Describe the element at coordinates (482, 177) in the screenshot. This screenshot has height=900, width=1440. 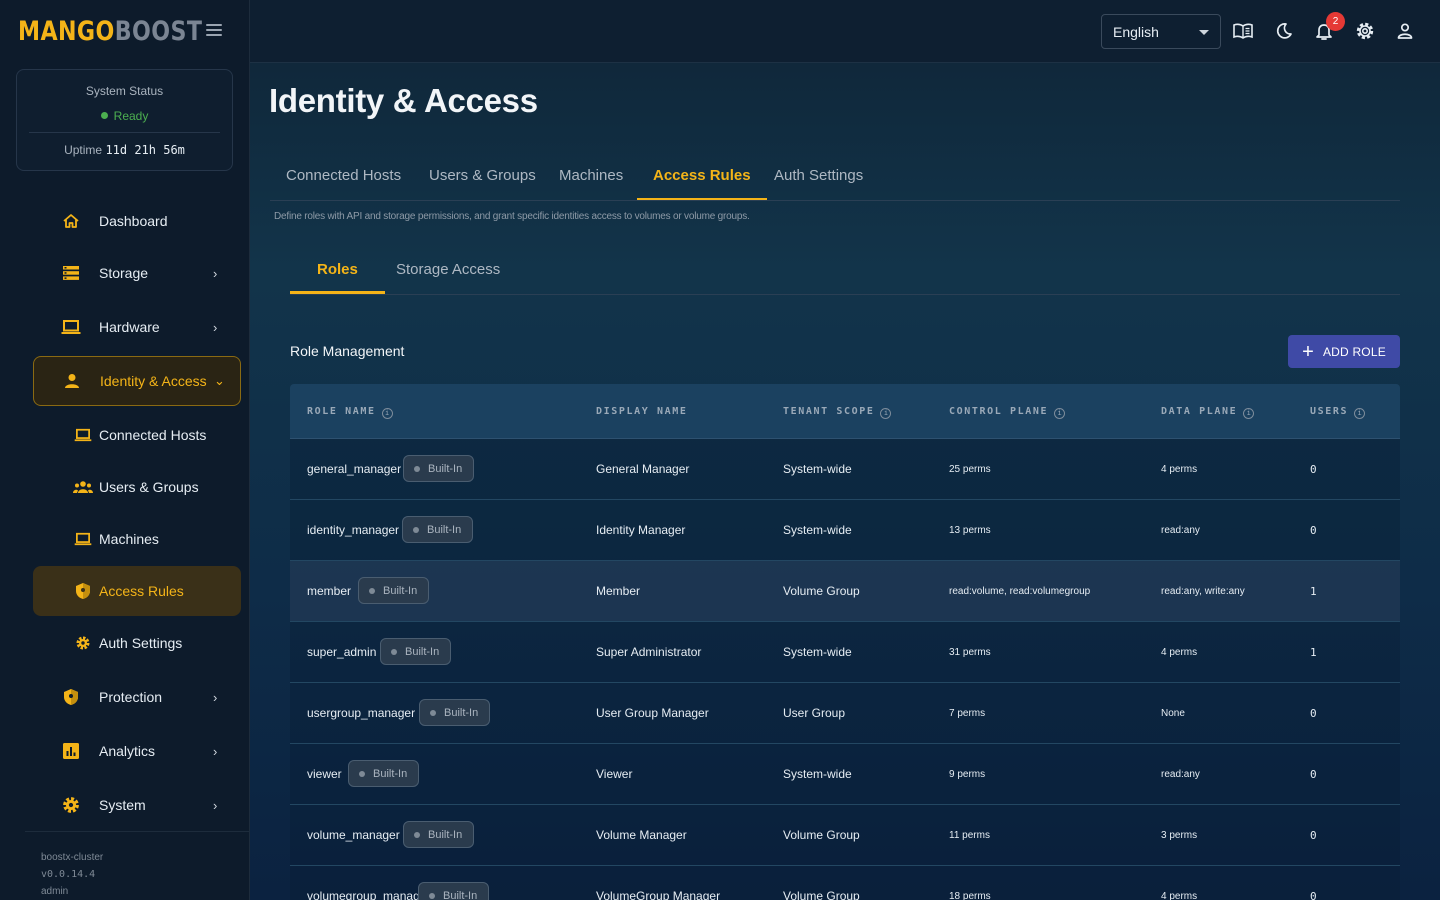
I see `tab-users-groups: Users & Groups` at that location.